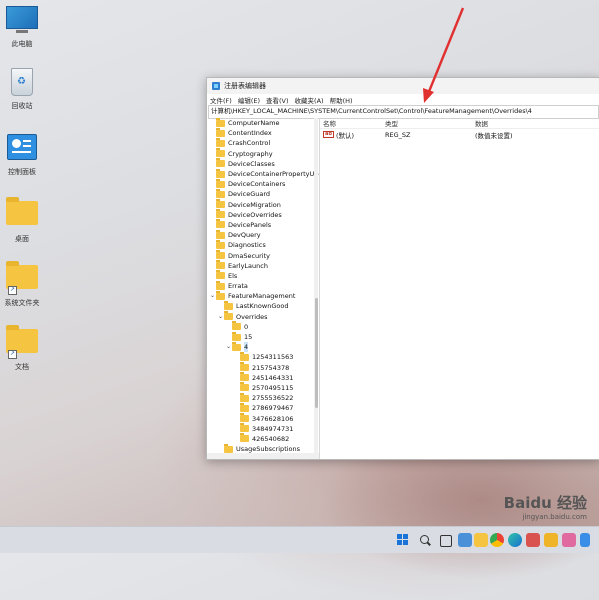  Describe the element at coordinates (263, 295) in the screenshot. I see `tree-node: ⌄ FeatureManagement` at that location.